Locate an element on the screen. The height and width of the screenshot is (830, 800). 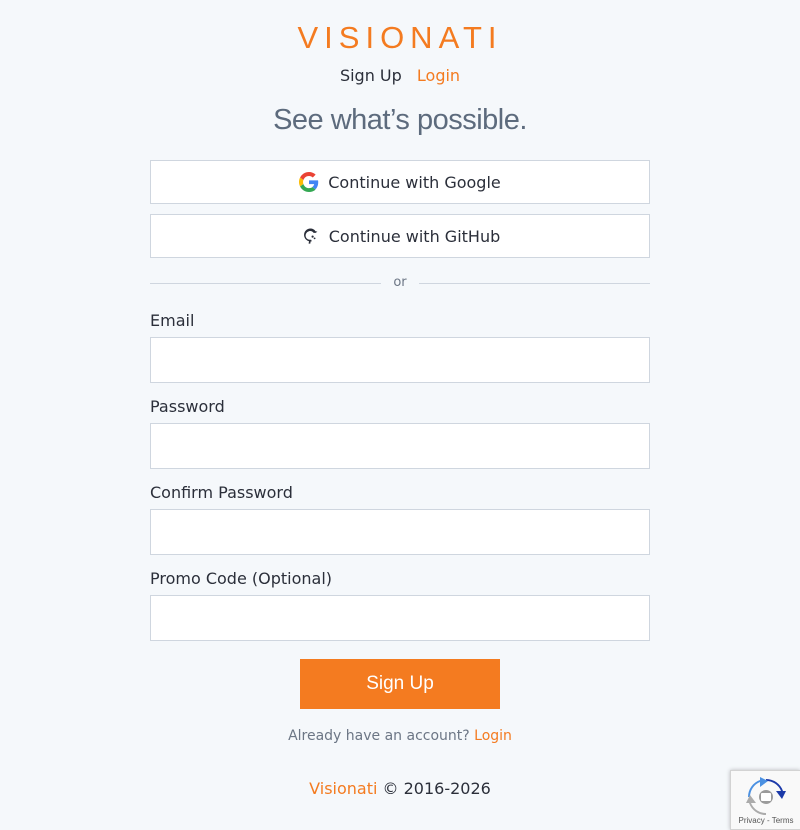
page-title: See what’s possible. is located at coordinates (400, 120).